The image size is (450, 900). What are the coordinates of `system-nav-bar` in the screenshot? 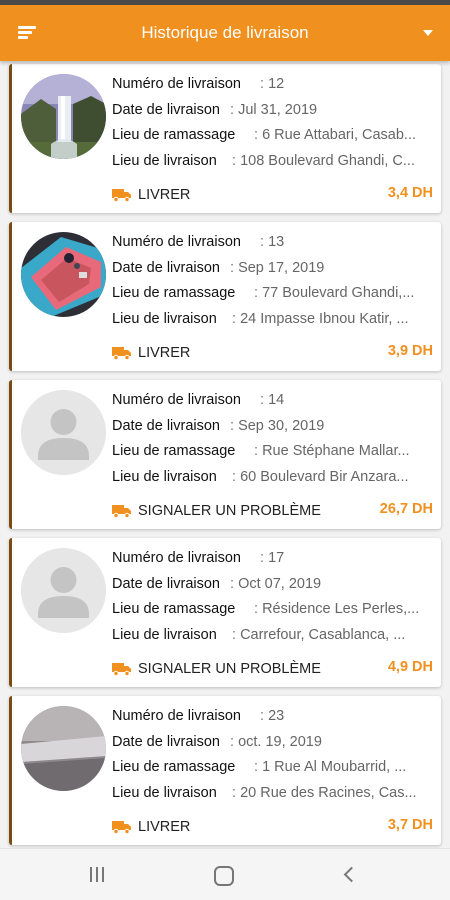 It's located at (225, 874).